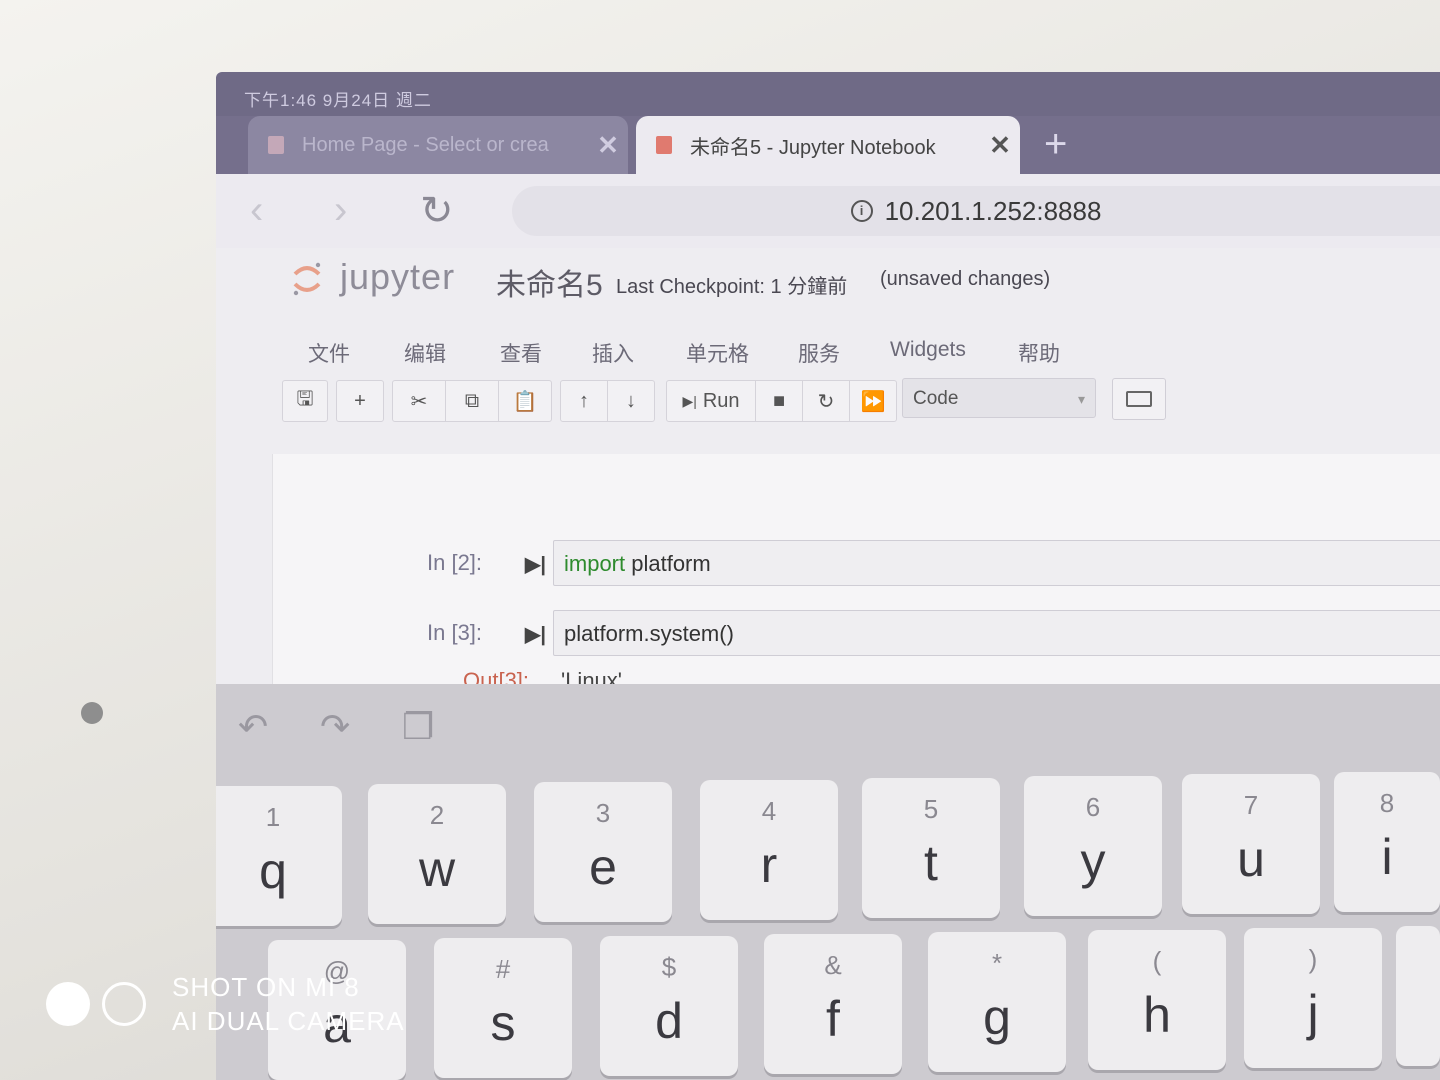  What do you see at coordinates (999, 398) in the screenshot?
I see `cell-type-select: Code ▾` at bounding box center [999, 398].